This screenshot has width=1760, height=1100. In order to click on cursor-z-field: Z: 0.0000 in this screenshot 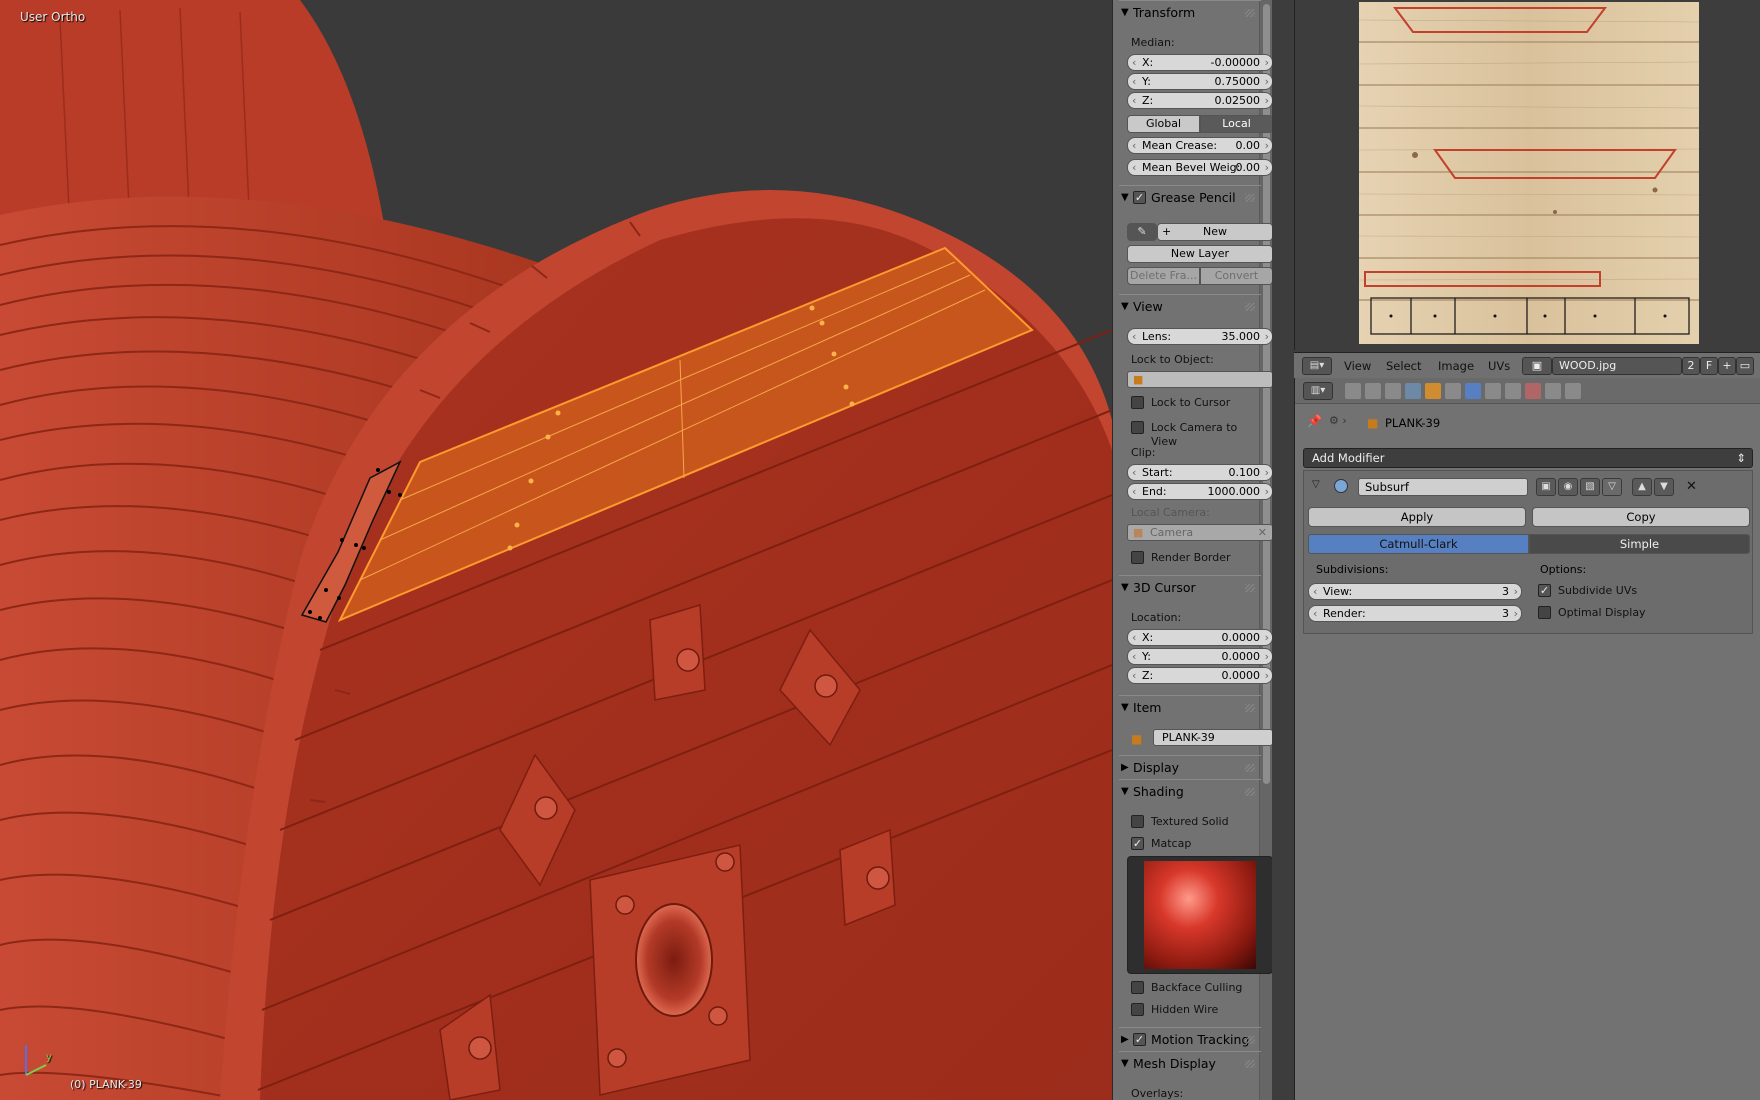, I will do `click(1199, 675)`.